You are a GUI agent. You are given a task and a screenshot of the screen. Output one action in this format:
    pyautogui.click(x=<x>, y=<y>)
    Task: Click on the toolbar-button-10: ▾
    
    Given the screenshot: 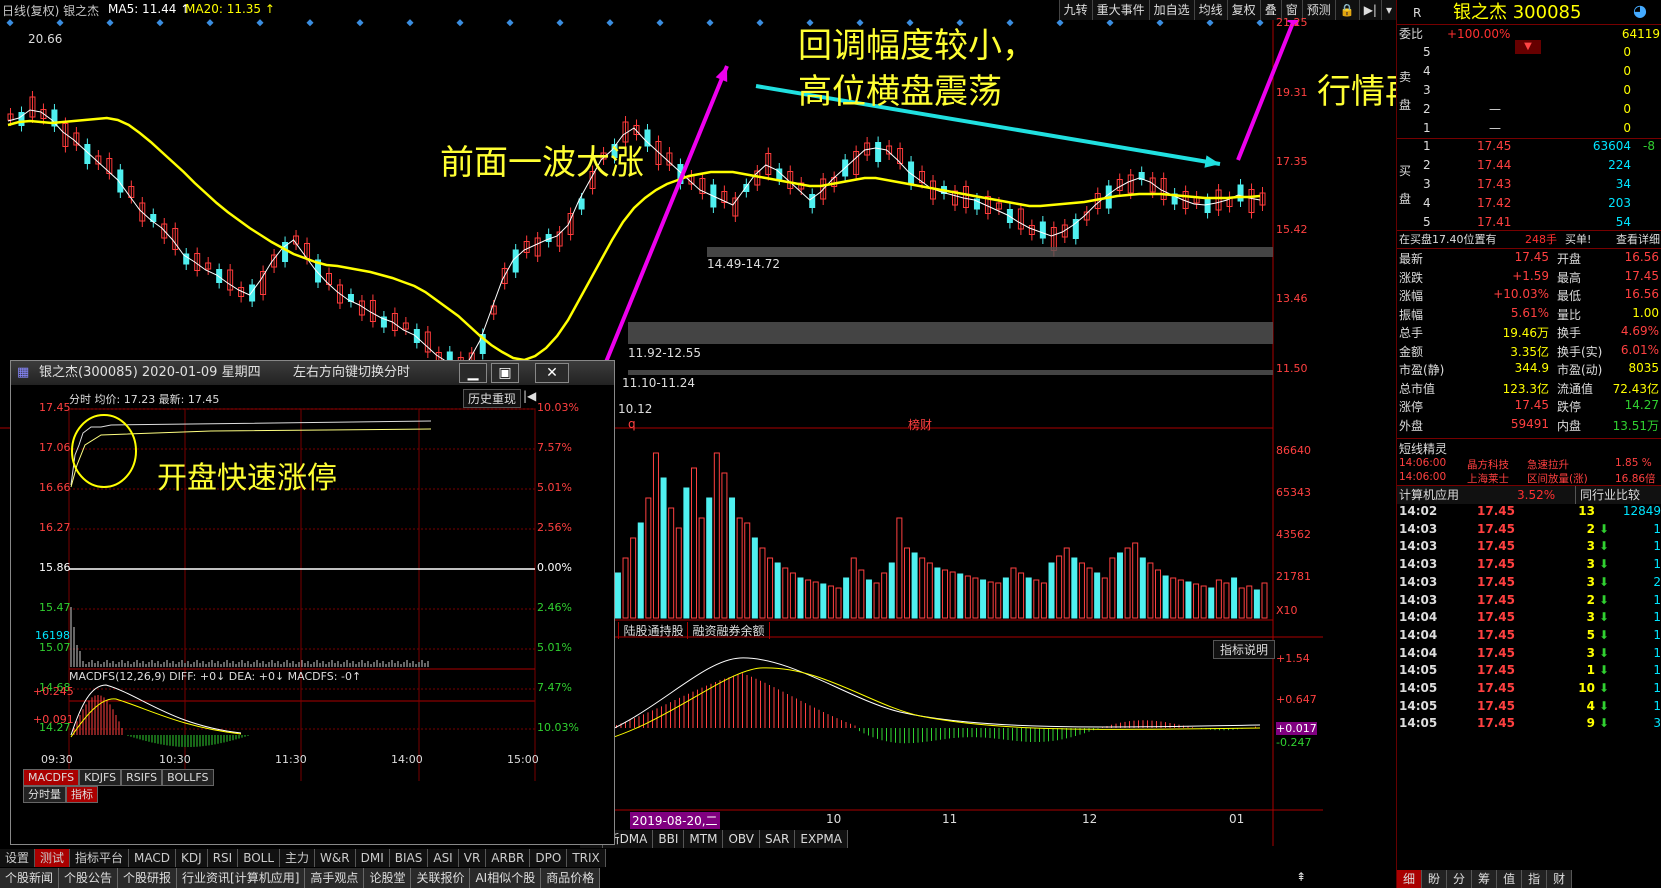 What is the action you would take?
    pyautogui.click(x=1388, y=10)
    